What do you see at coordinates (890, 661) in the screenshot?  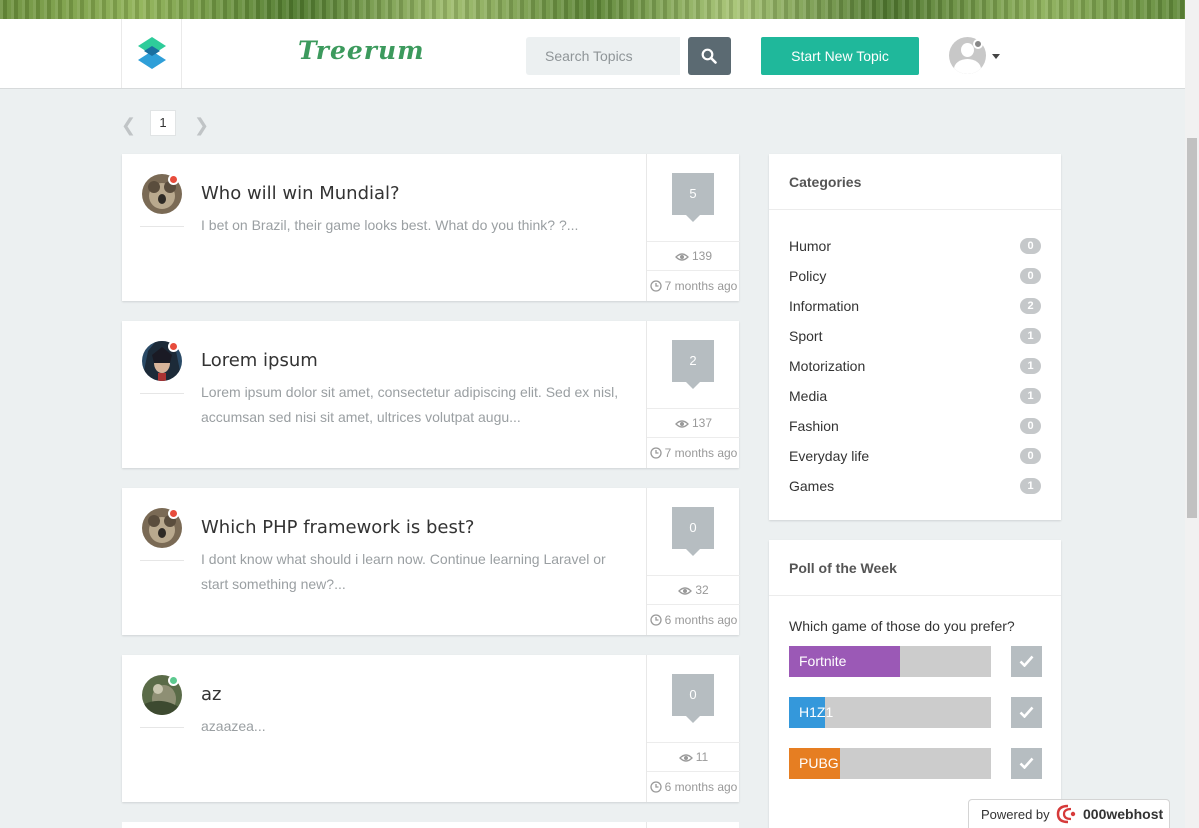 I see `poll-result-bar: Fortnite` at bounding box center [890, 661].